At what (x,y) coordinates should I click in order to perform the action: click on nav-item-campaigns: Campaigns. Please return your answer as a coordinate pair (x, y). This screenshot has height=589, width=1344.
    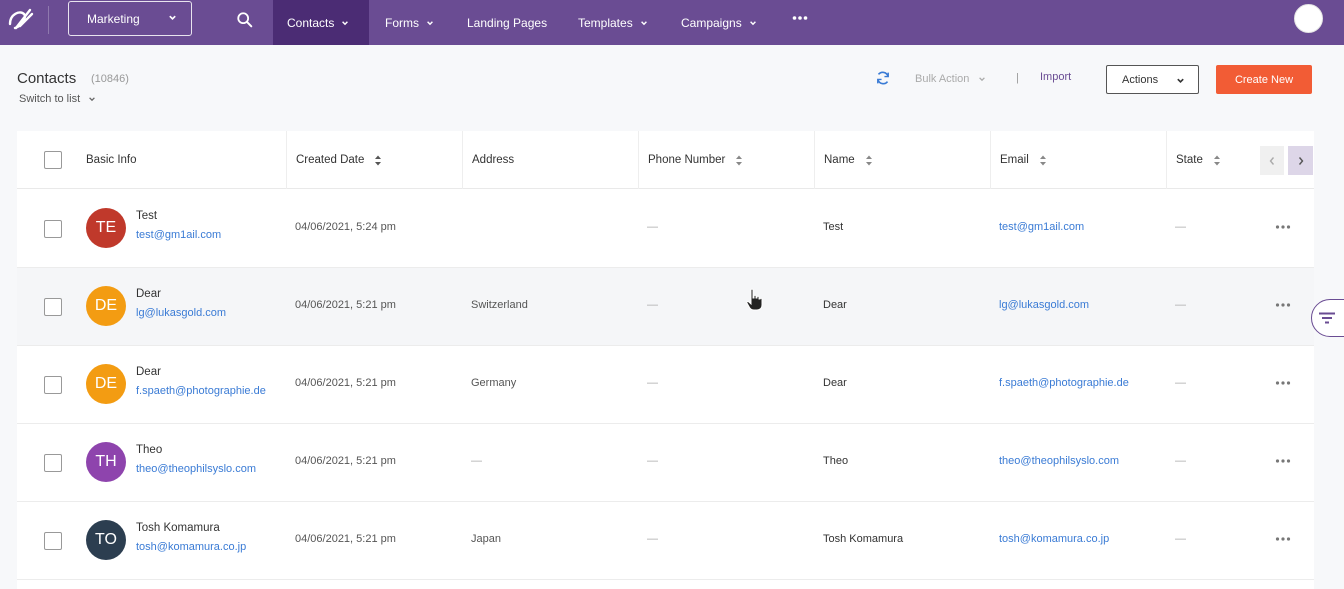
    Looking at the image, I should click on (719, 22).